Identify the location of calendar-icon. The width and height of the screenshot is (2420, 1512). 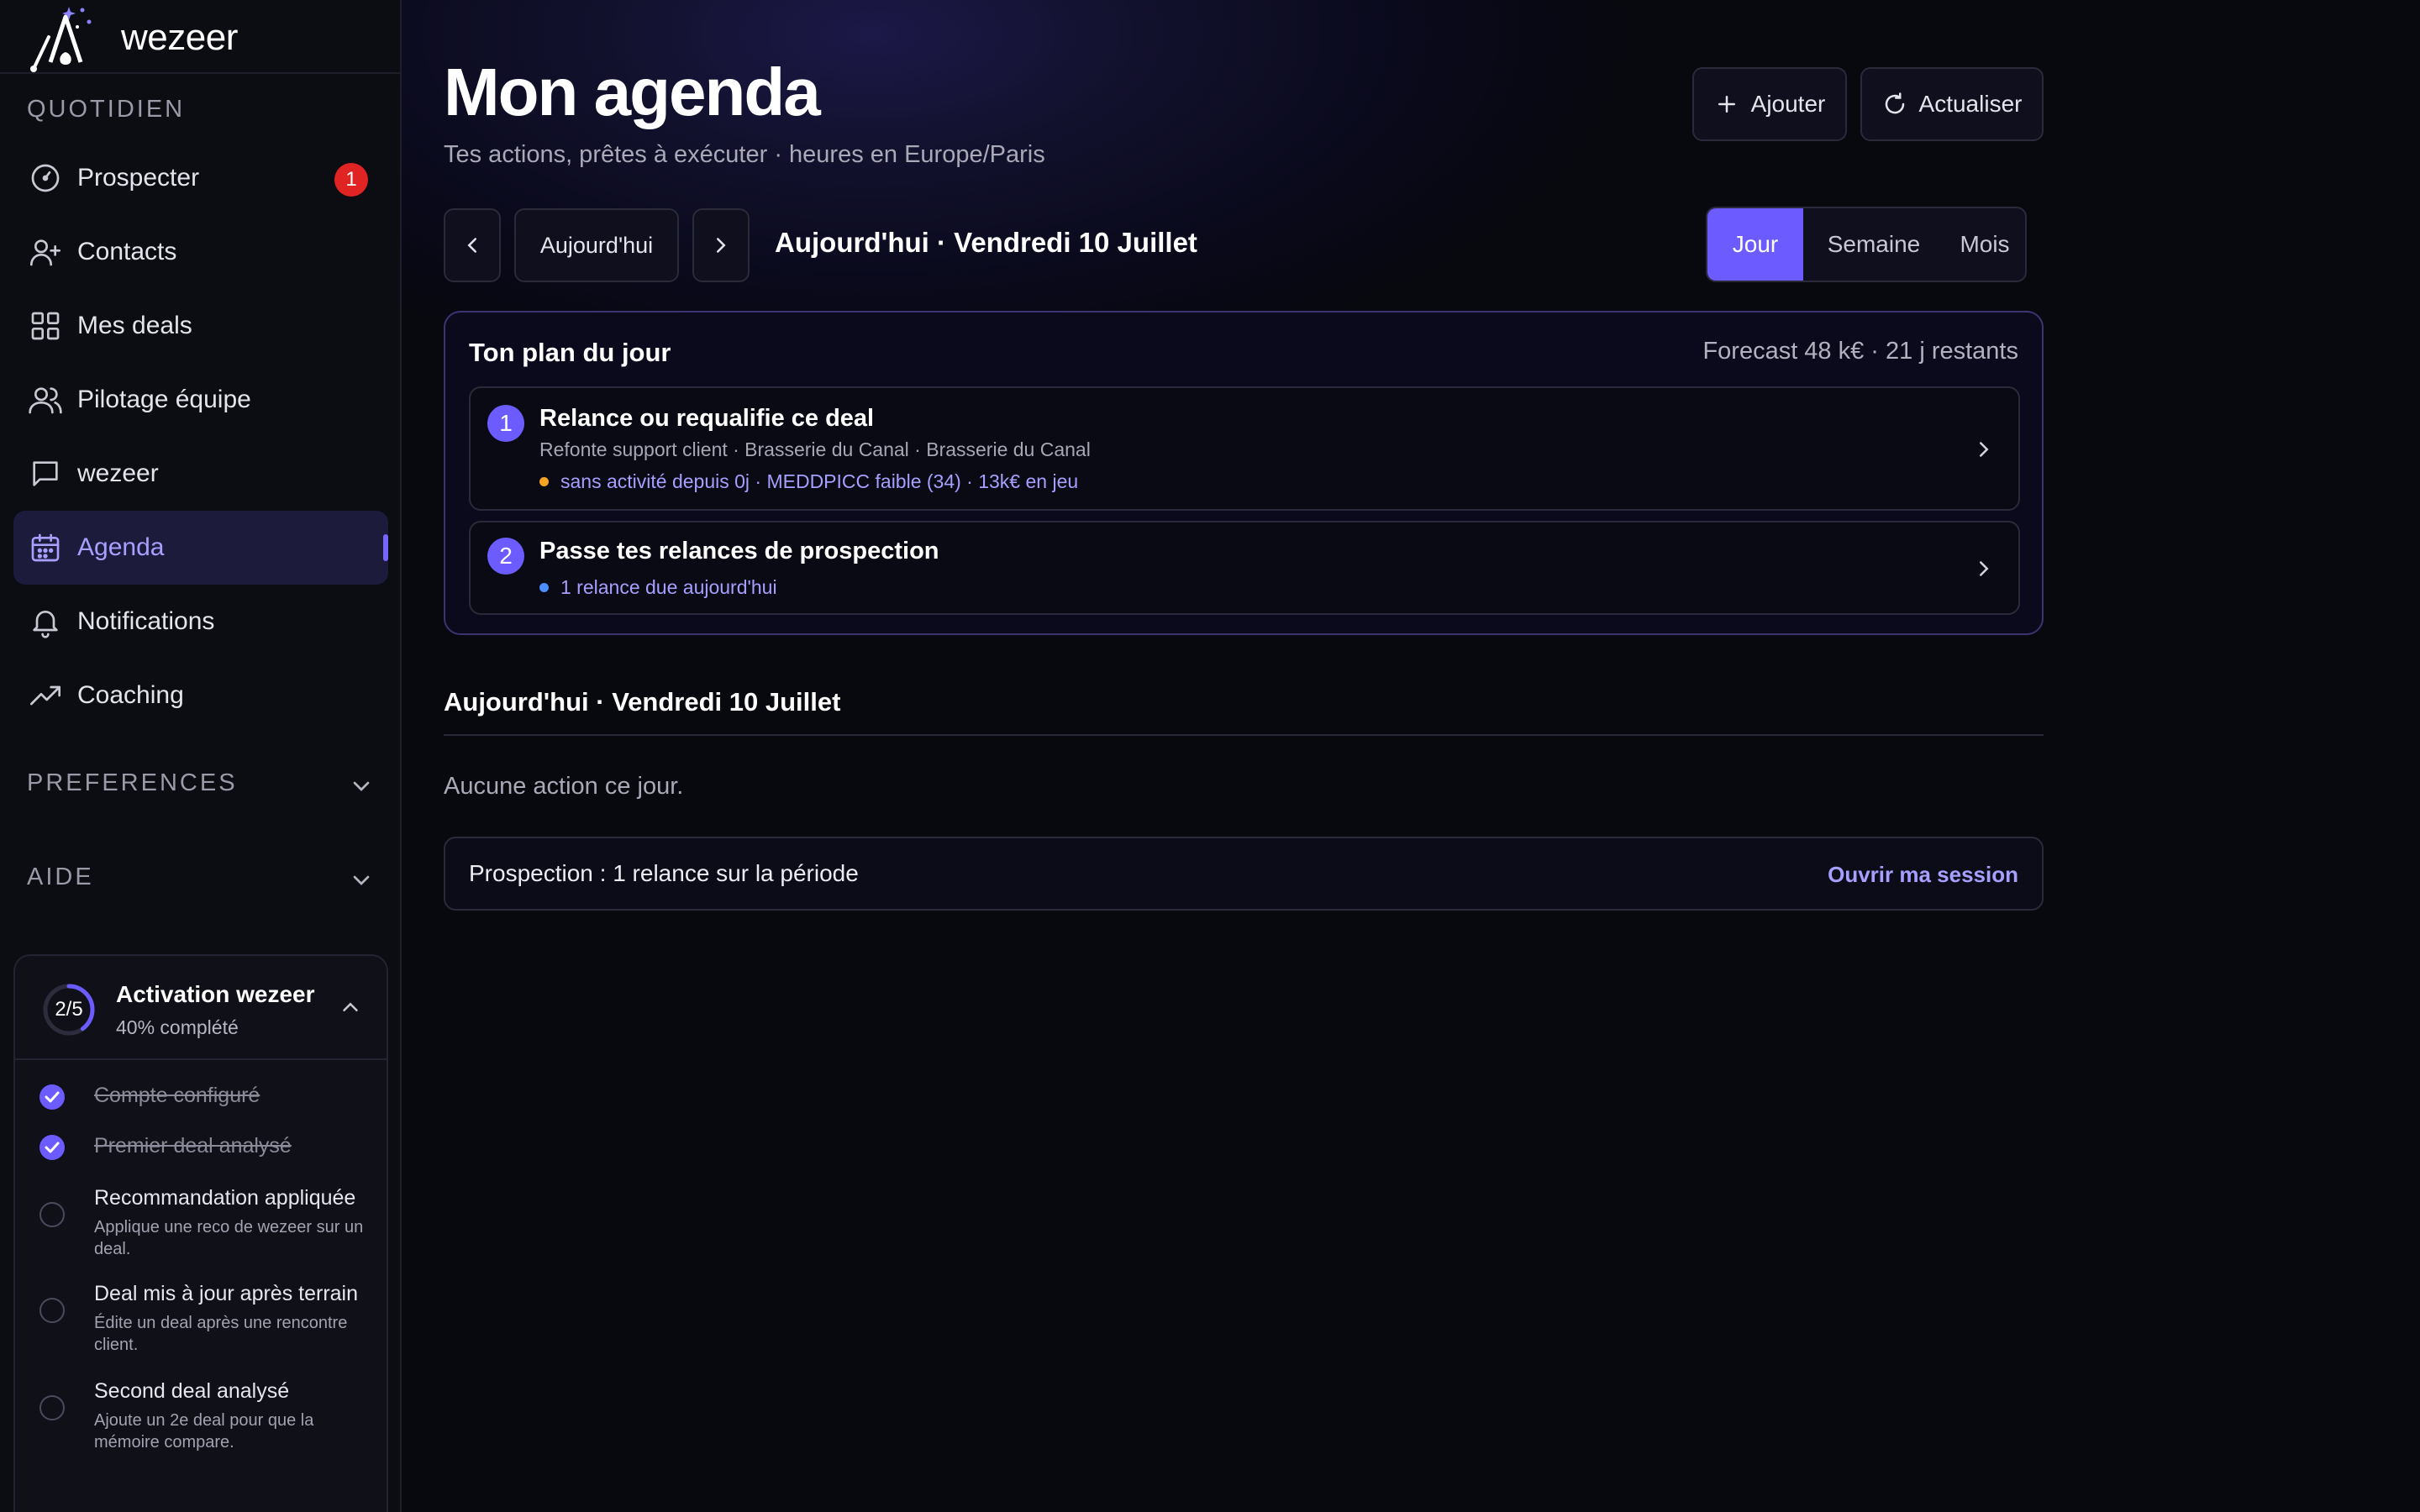
(45, 547).